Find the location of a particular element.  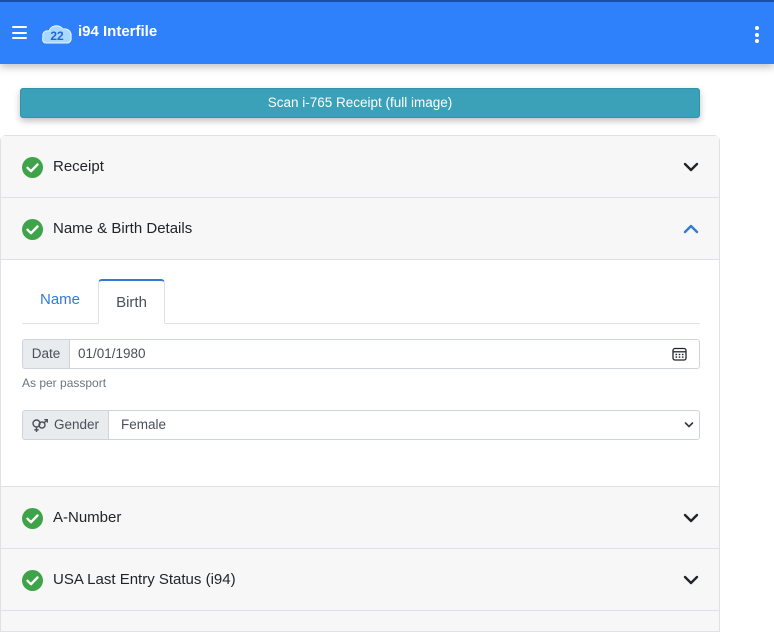

gender-label: Gender is located at coordinates (77, 424).